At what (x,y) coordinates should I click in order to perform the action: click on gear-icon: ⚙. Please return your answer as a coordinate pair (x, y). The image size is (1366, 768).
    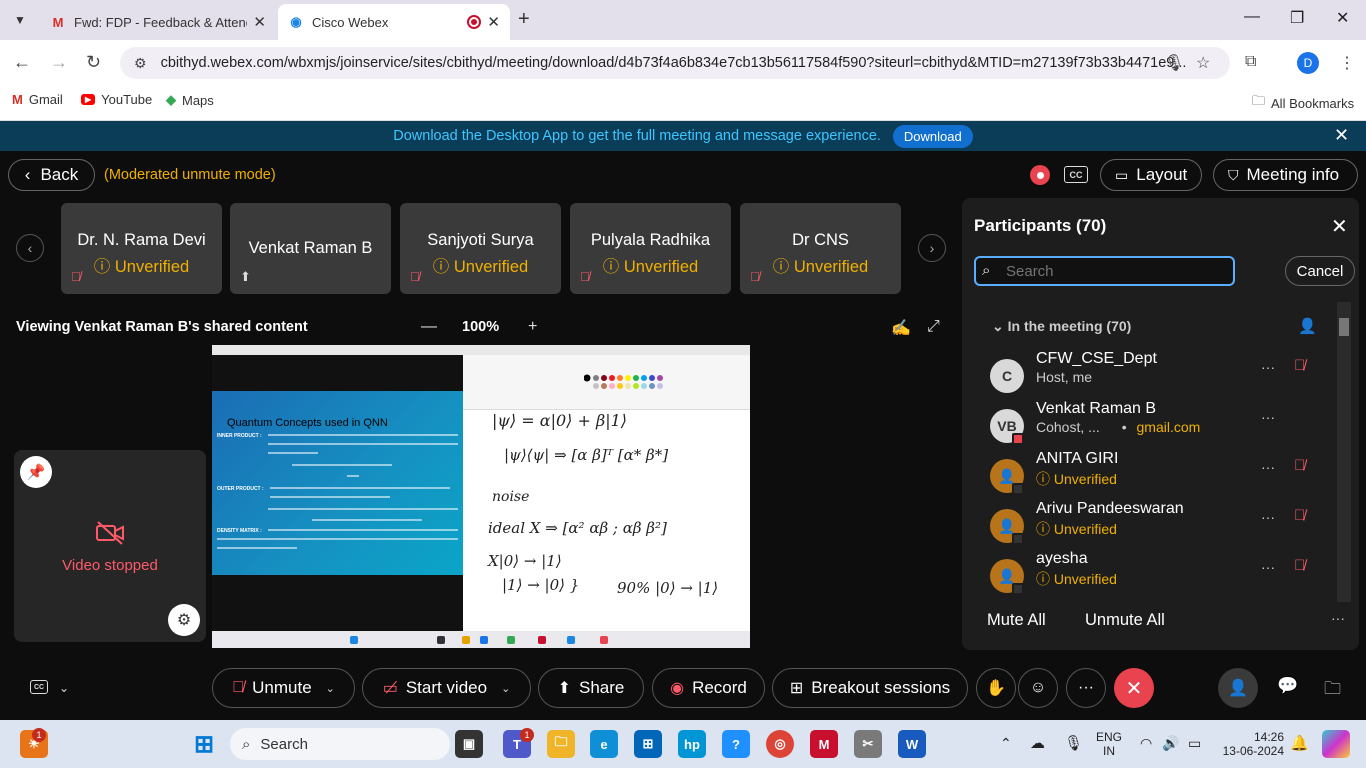
    Looking at the image, I should click on (184, 620).